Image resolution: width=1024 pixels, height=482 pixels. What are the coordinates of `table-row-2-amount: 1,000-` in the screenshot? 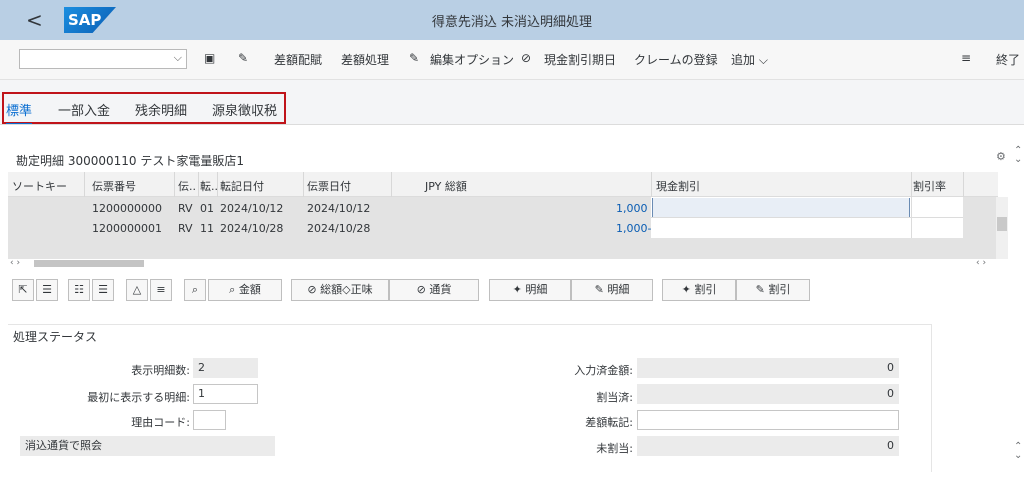 It's located at (633, 228).